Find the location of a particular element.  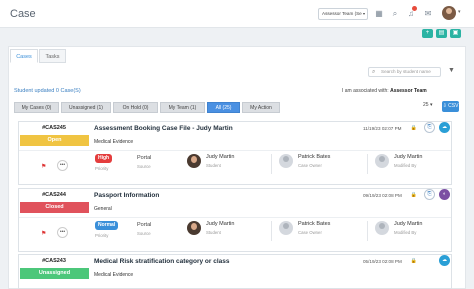

status-badge: Unassigned is located at coordinates (54, 273).